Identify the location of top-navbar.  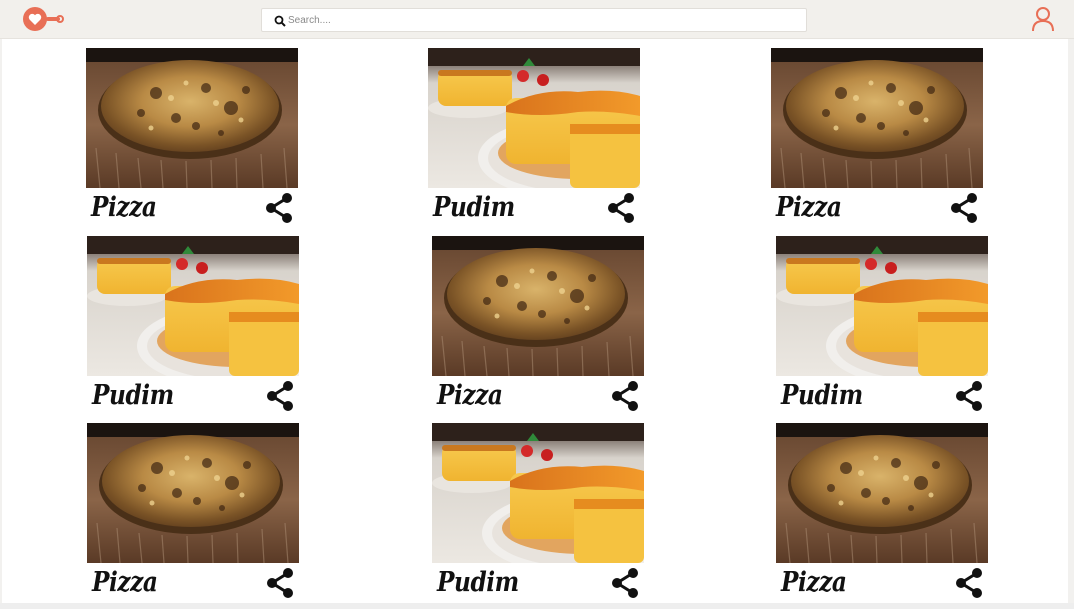
(537, 19).